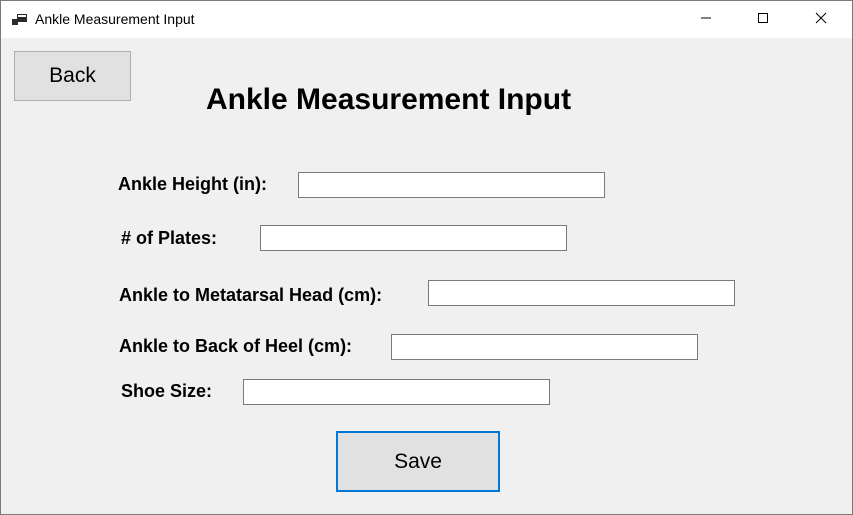 Image resolution: width=853 pixels, height=515 pixels. Describe the element at coordinates (236, 346) in the screenshot. I see `ankle-to-heel-label: Ankle to Back of Heel (cm):` at that location.